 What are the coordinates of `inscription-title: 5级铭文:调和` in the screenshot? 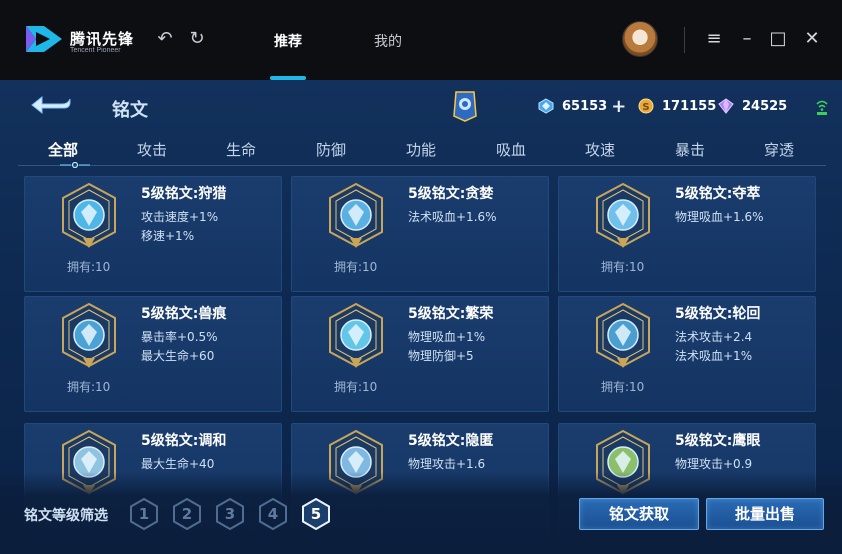 It's located at (184, 441).